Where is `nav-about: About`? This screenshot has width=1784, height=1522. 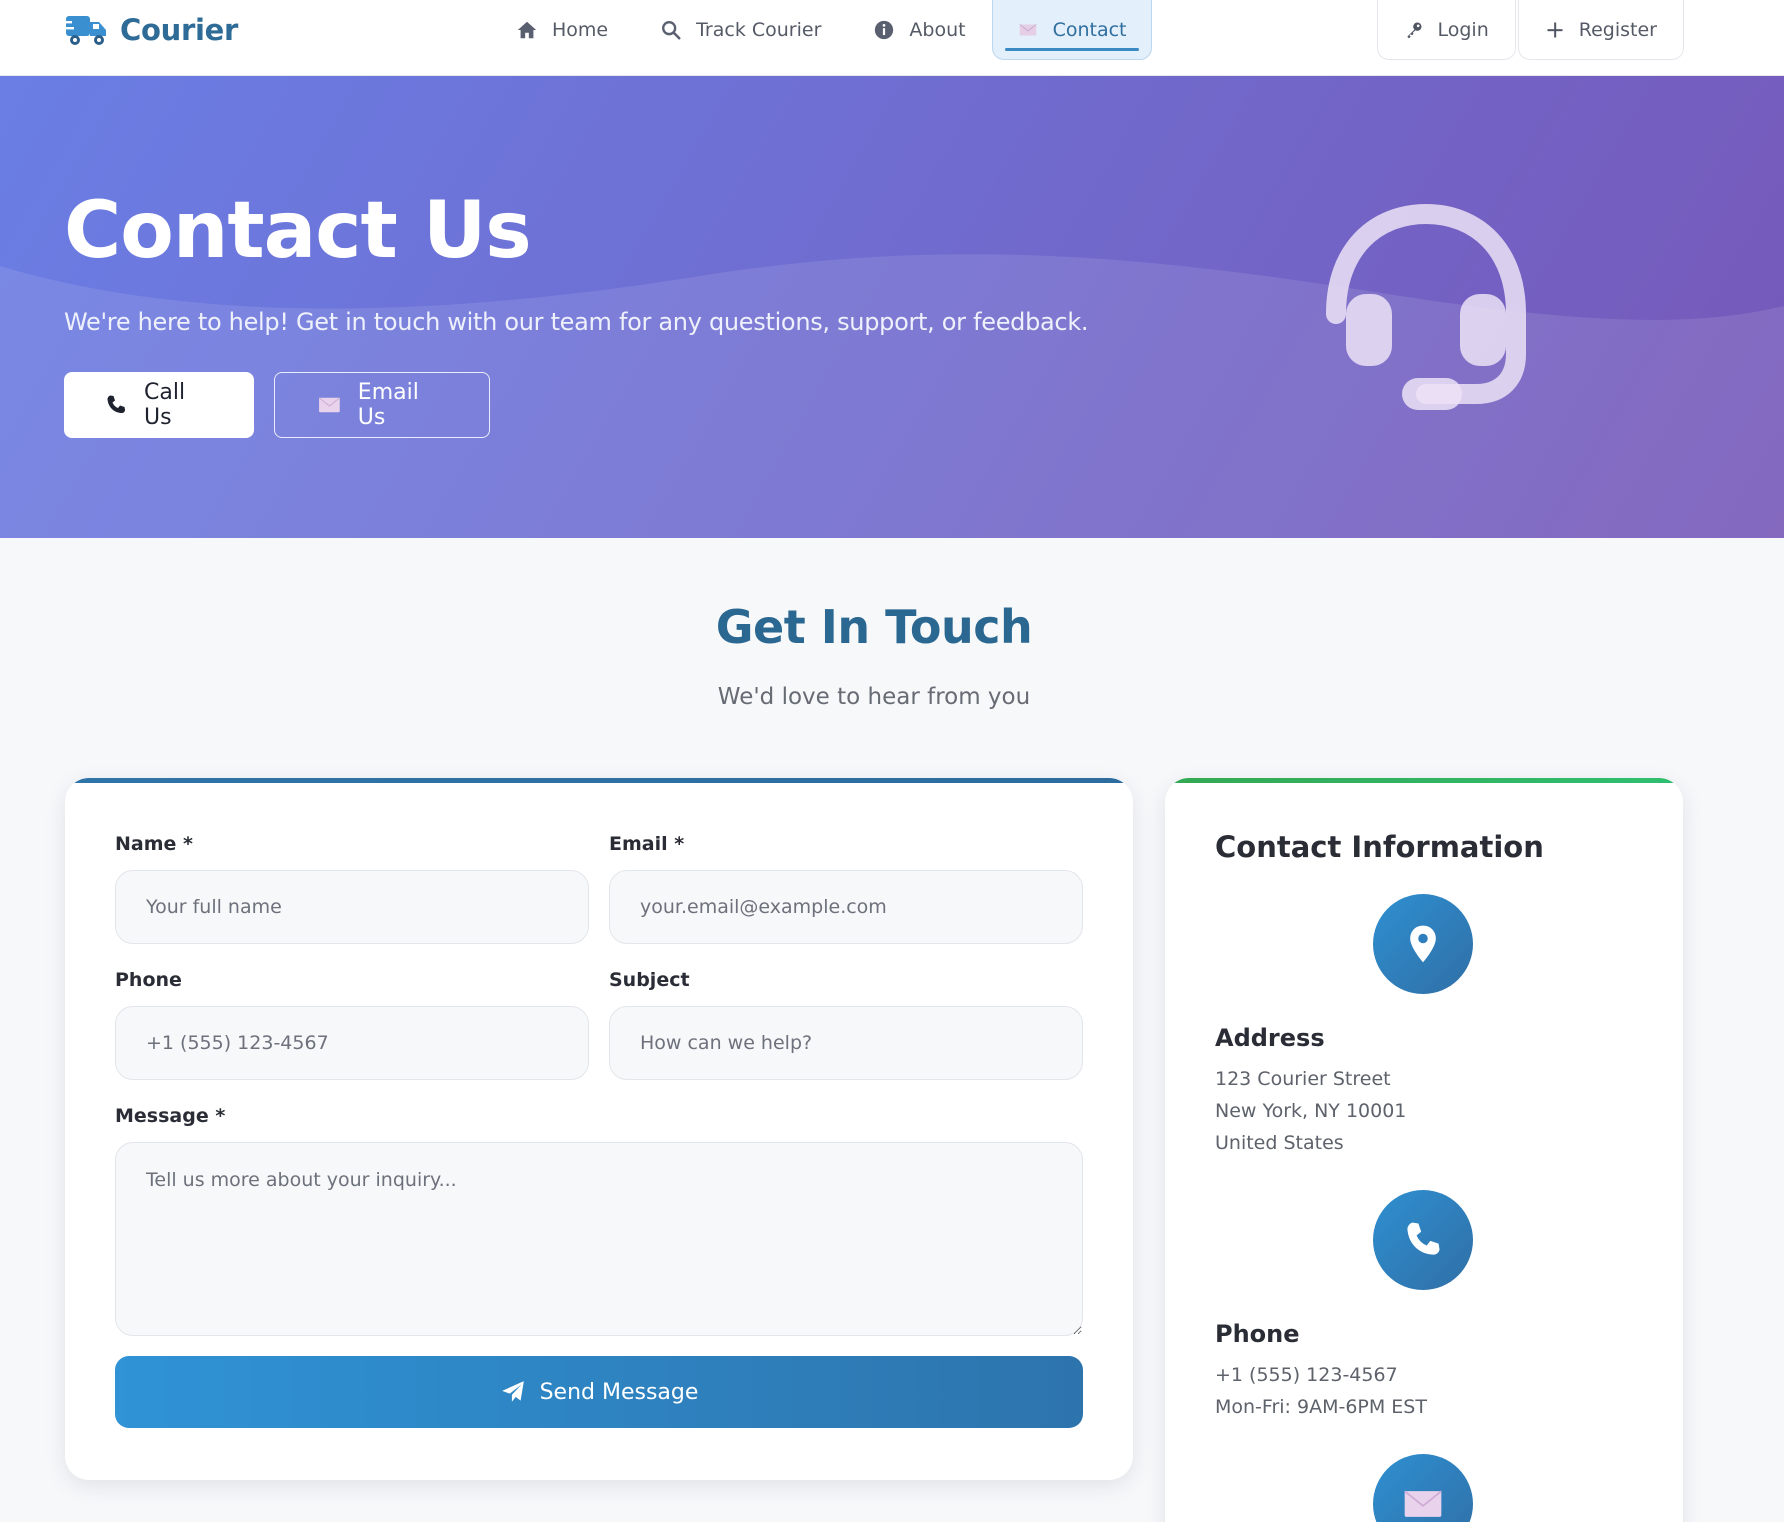
nav-about: About is located at coordinates (919, 30).